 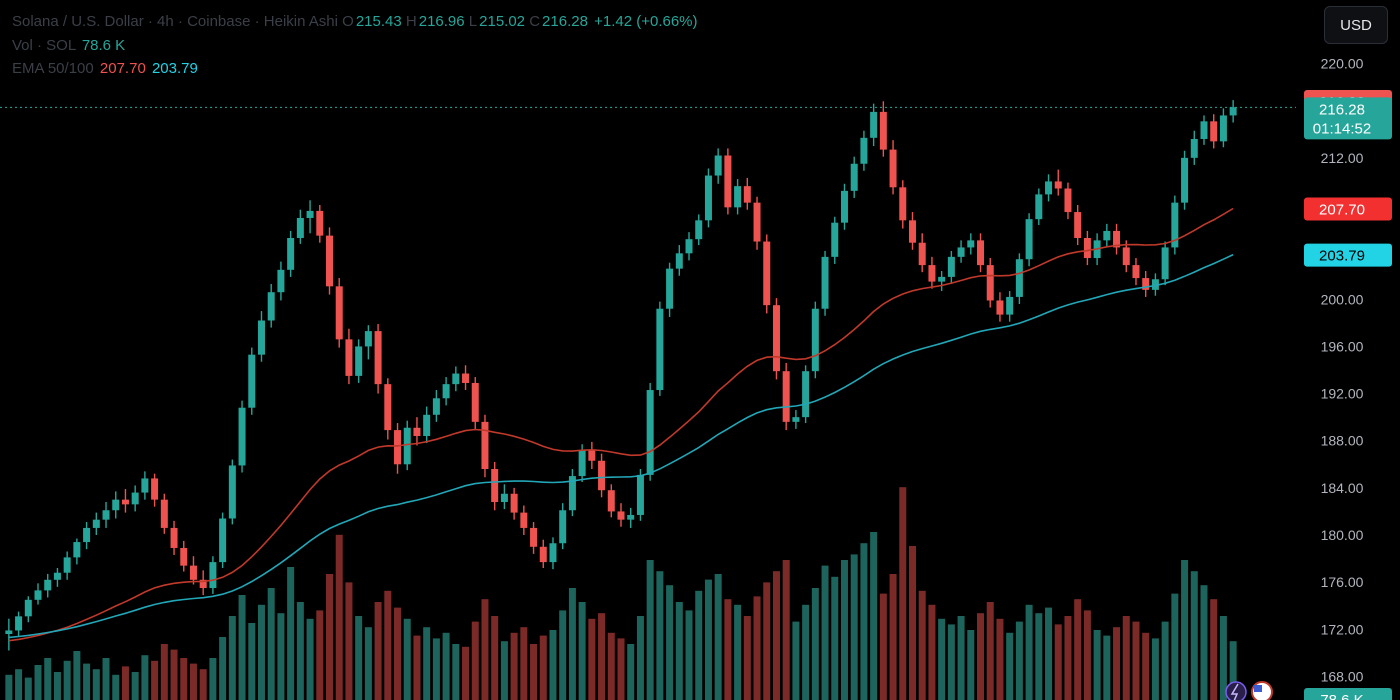 I want to click on us-flag-icon, so click(x=1262, y=690).